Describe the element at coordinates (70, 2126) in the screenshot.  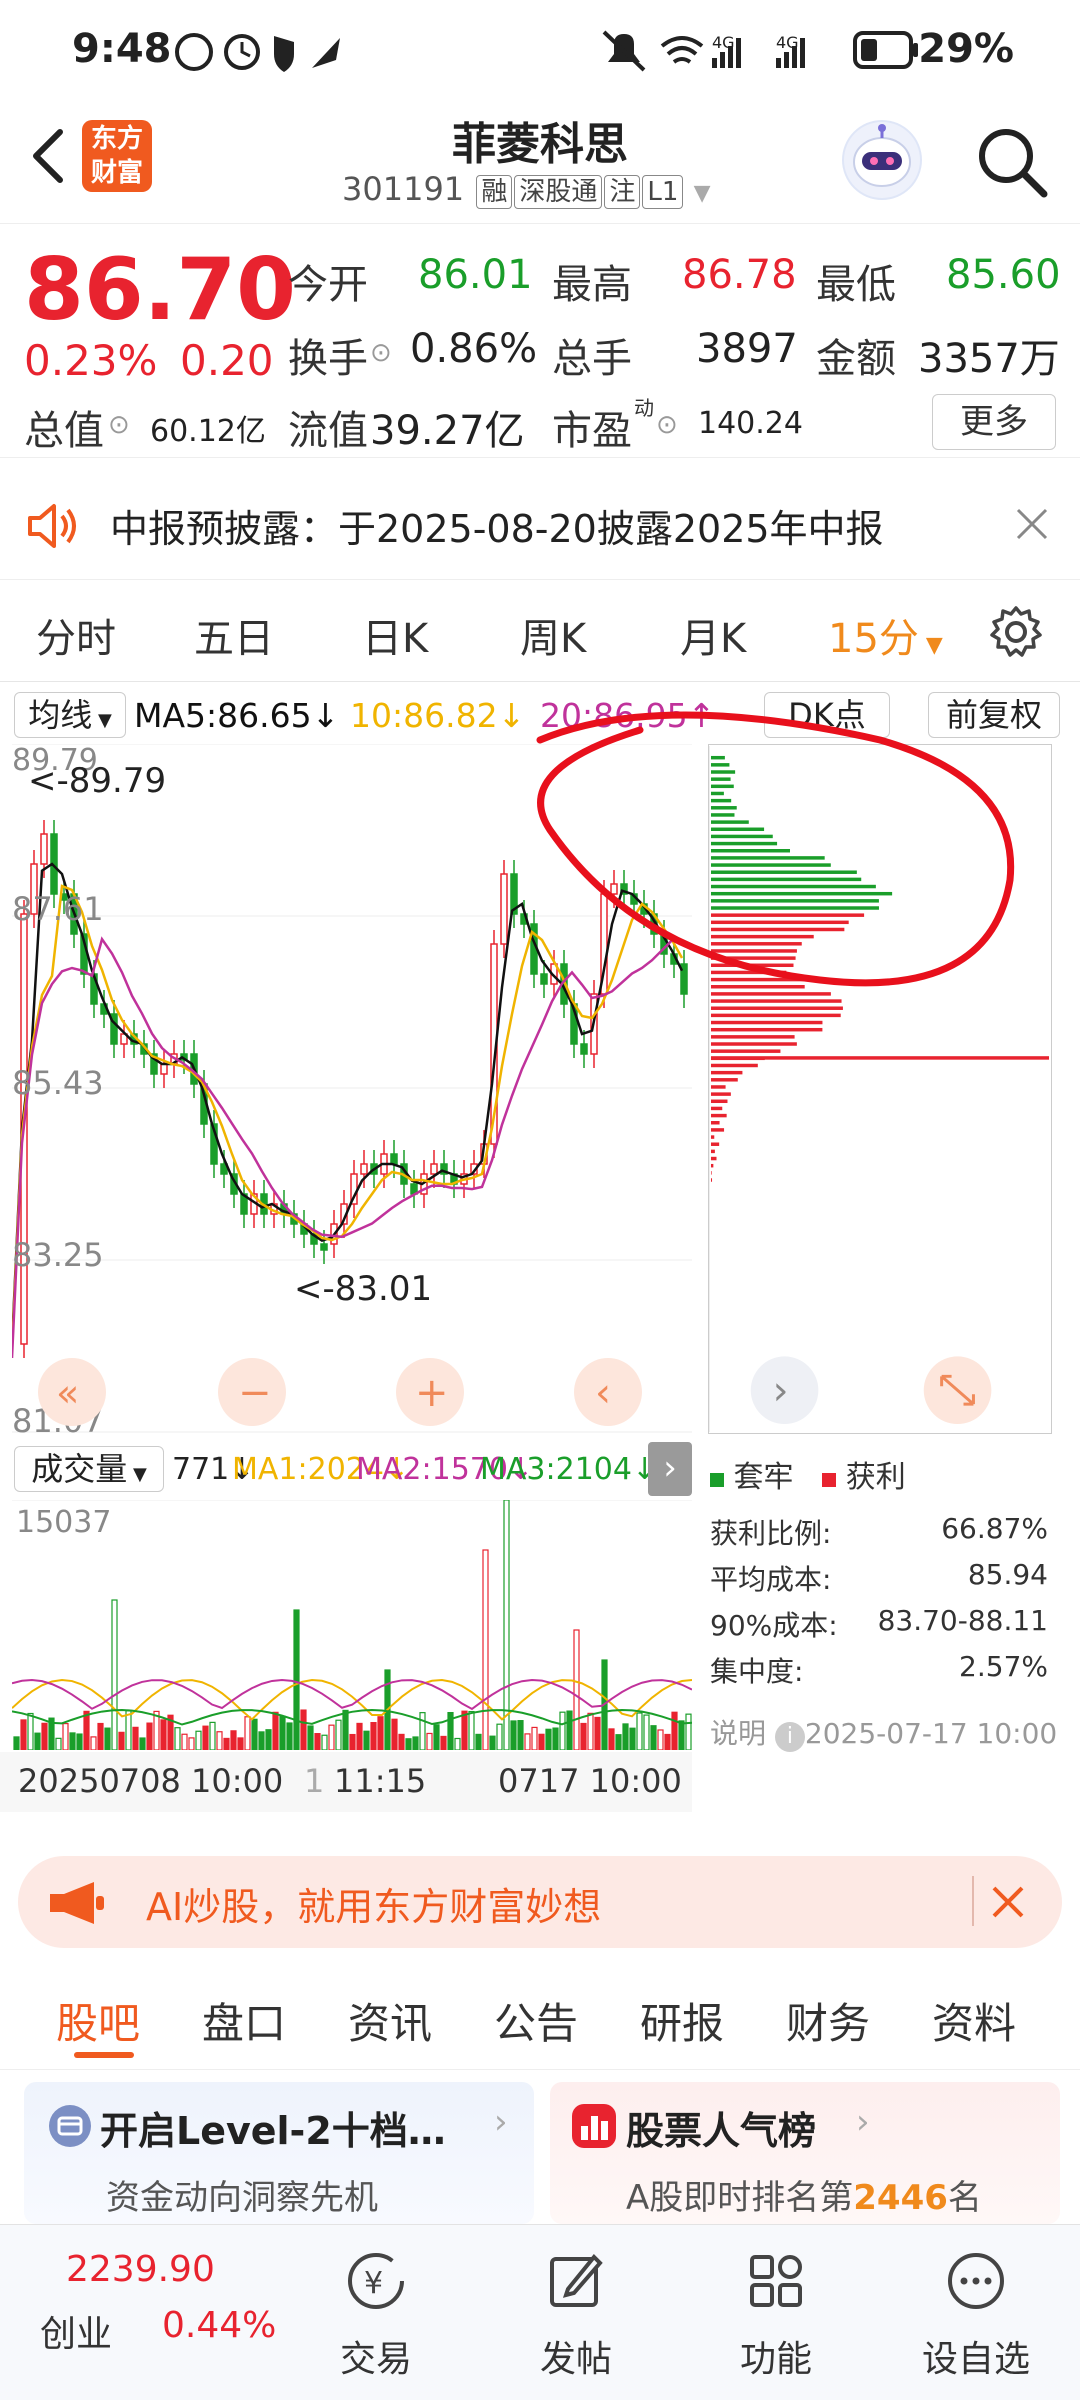
I see `card-icon` at that location.